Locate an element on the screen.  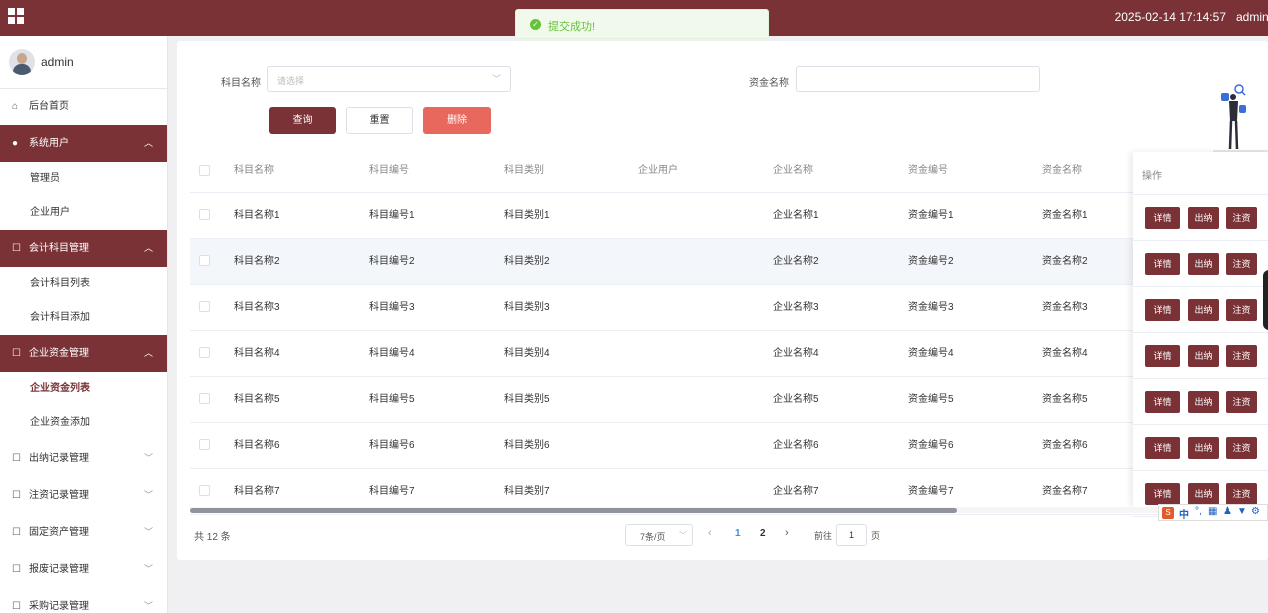
sidebar-item-subject-list: 会计科目列表 is located at coordinates (83, 284).